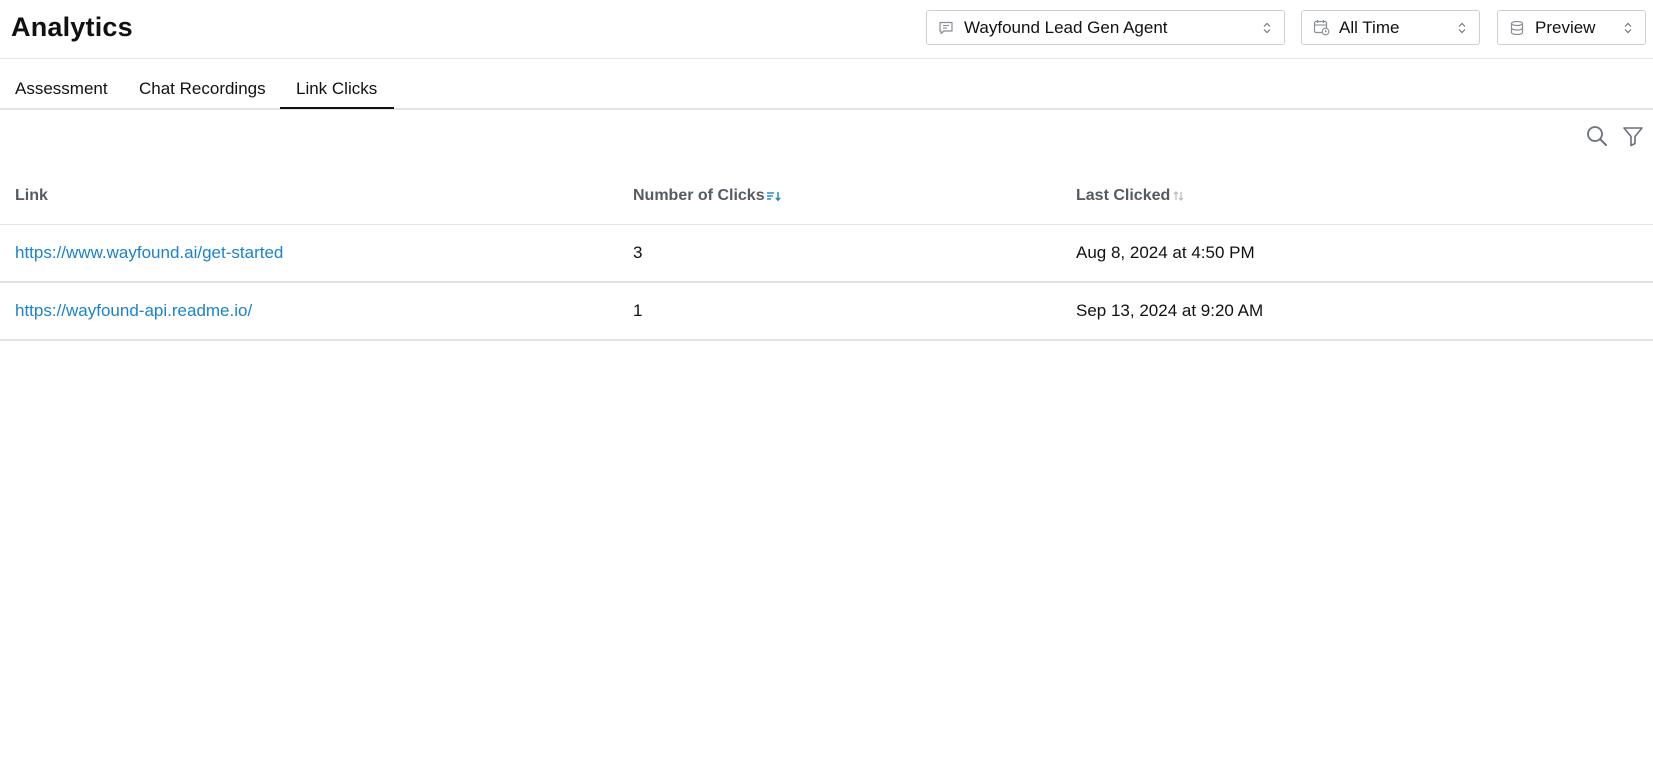 The image size is (1653, 760). I want to click on clicks-cell: 3, so click(638, 252).